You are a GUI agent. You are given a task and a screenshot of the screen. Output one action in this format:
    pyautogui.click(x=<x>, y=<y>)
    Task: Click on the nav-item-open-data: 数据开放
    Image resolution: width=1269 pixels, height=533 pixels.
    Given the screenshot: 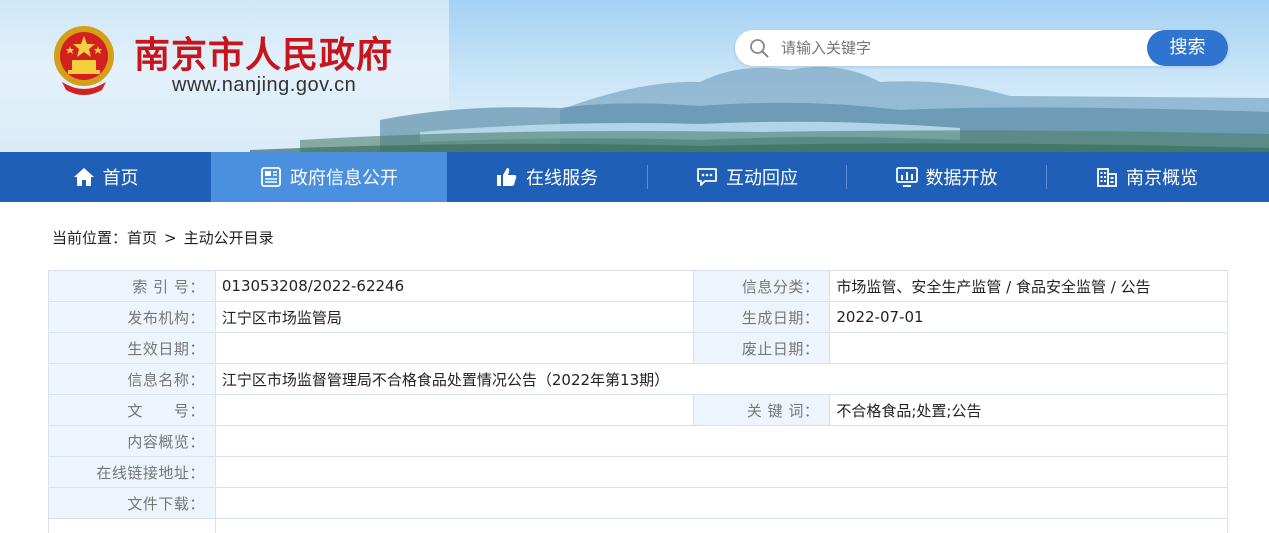 What is the action you would take?
    pyautogui.click(x=946, y=177)
    